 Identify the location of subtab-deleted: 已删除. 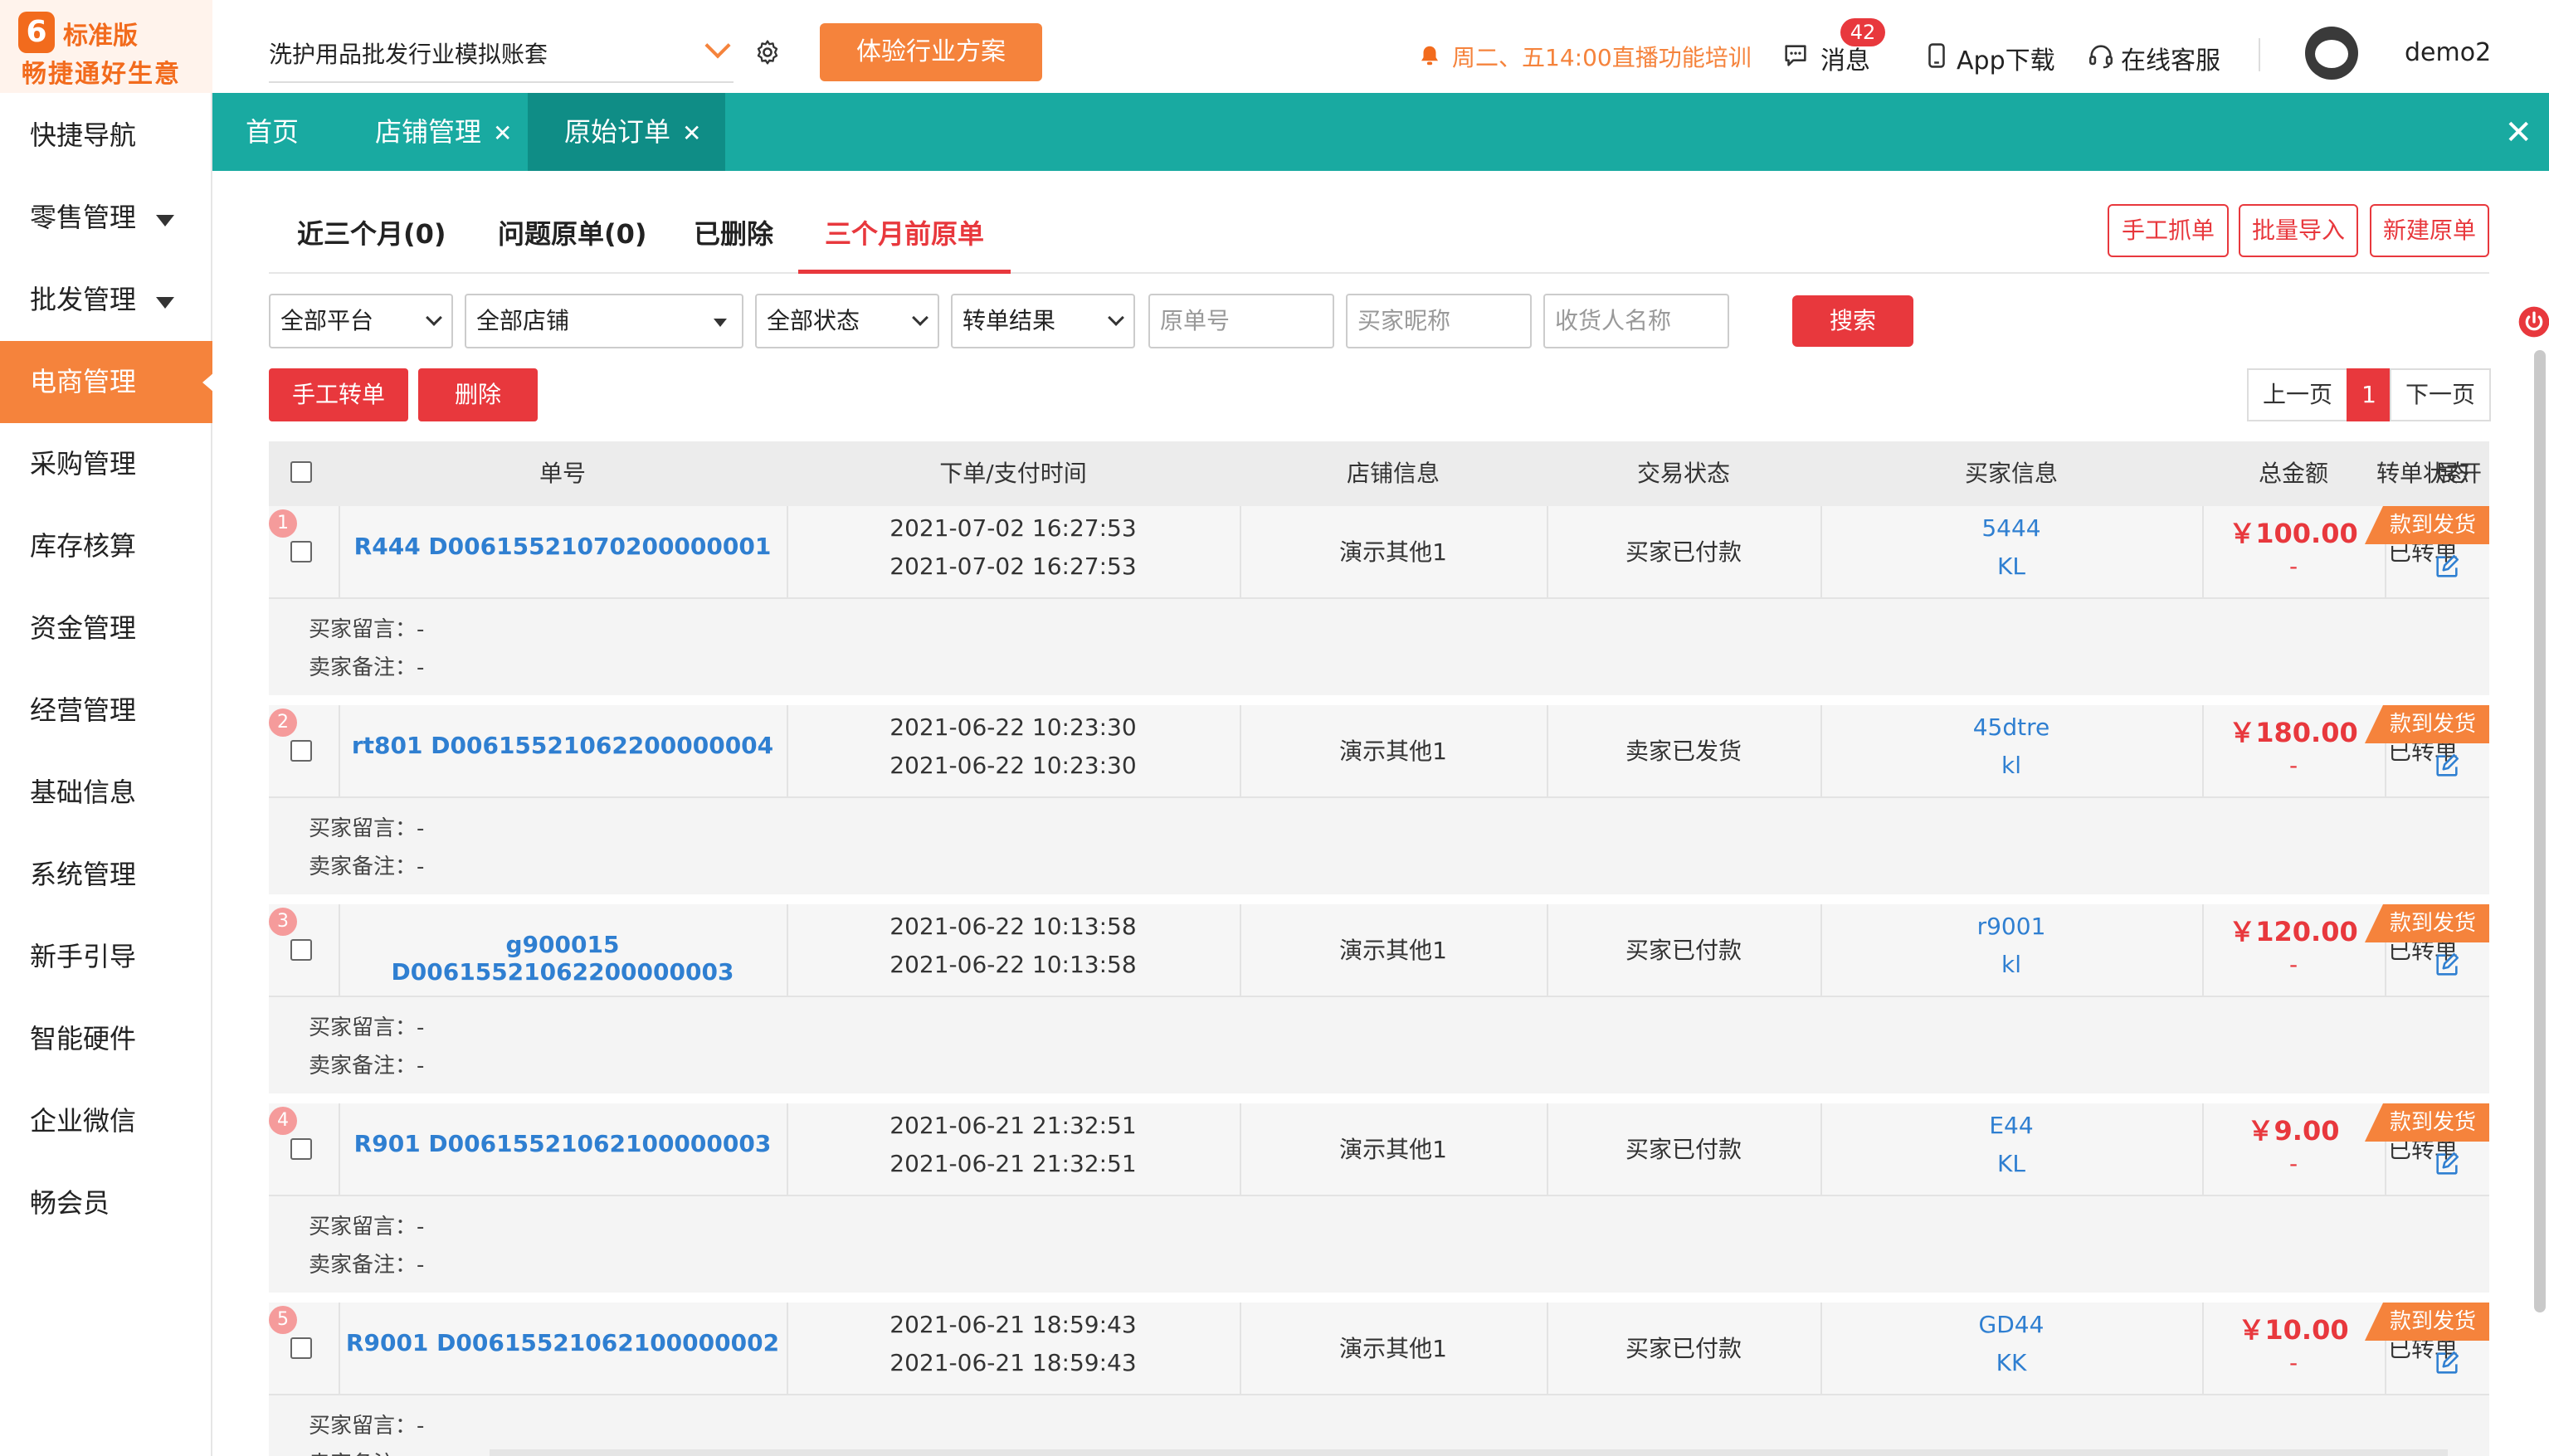
(734, 239).